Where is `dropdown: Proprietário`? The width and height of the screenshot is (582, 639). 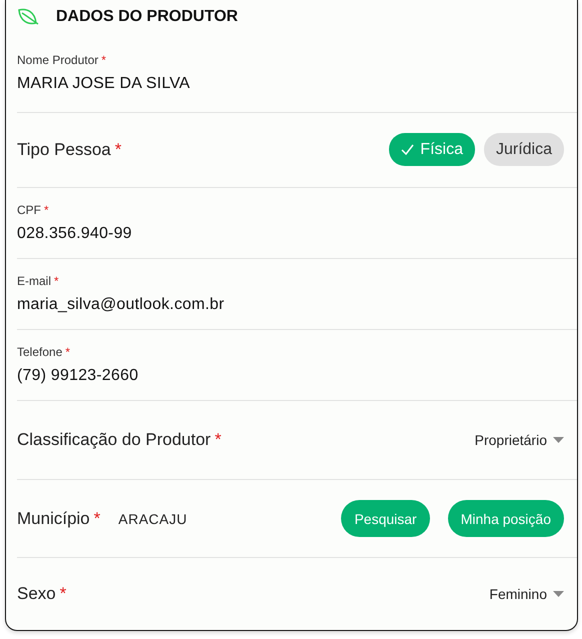
dropdown: Proprietário is located at coordinates (519, 440).